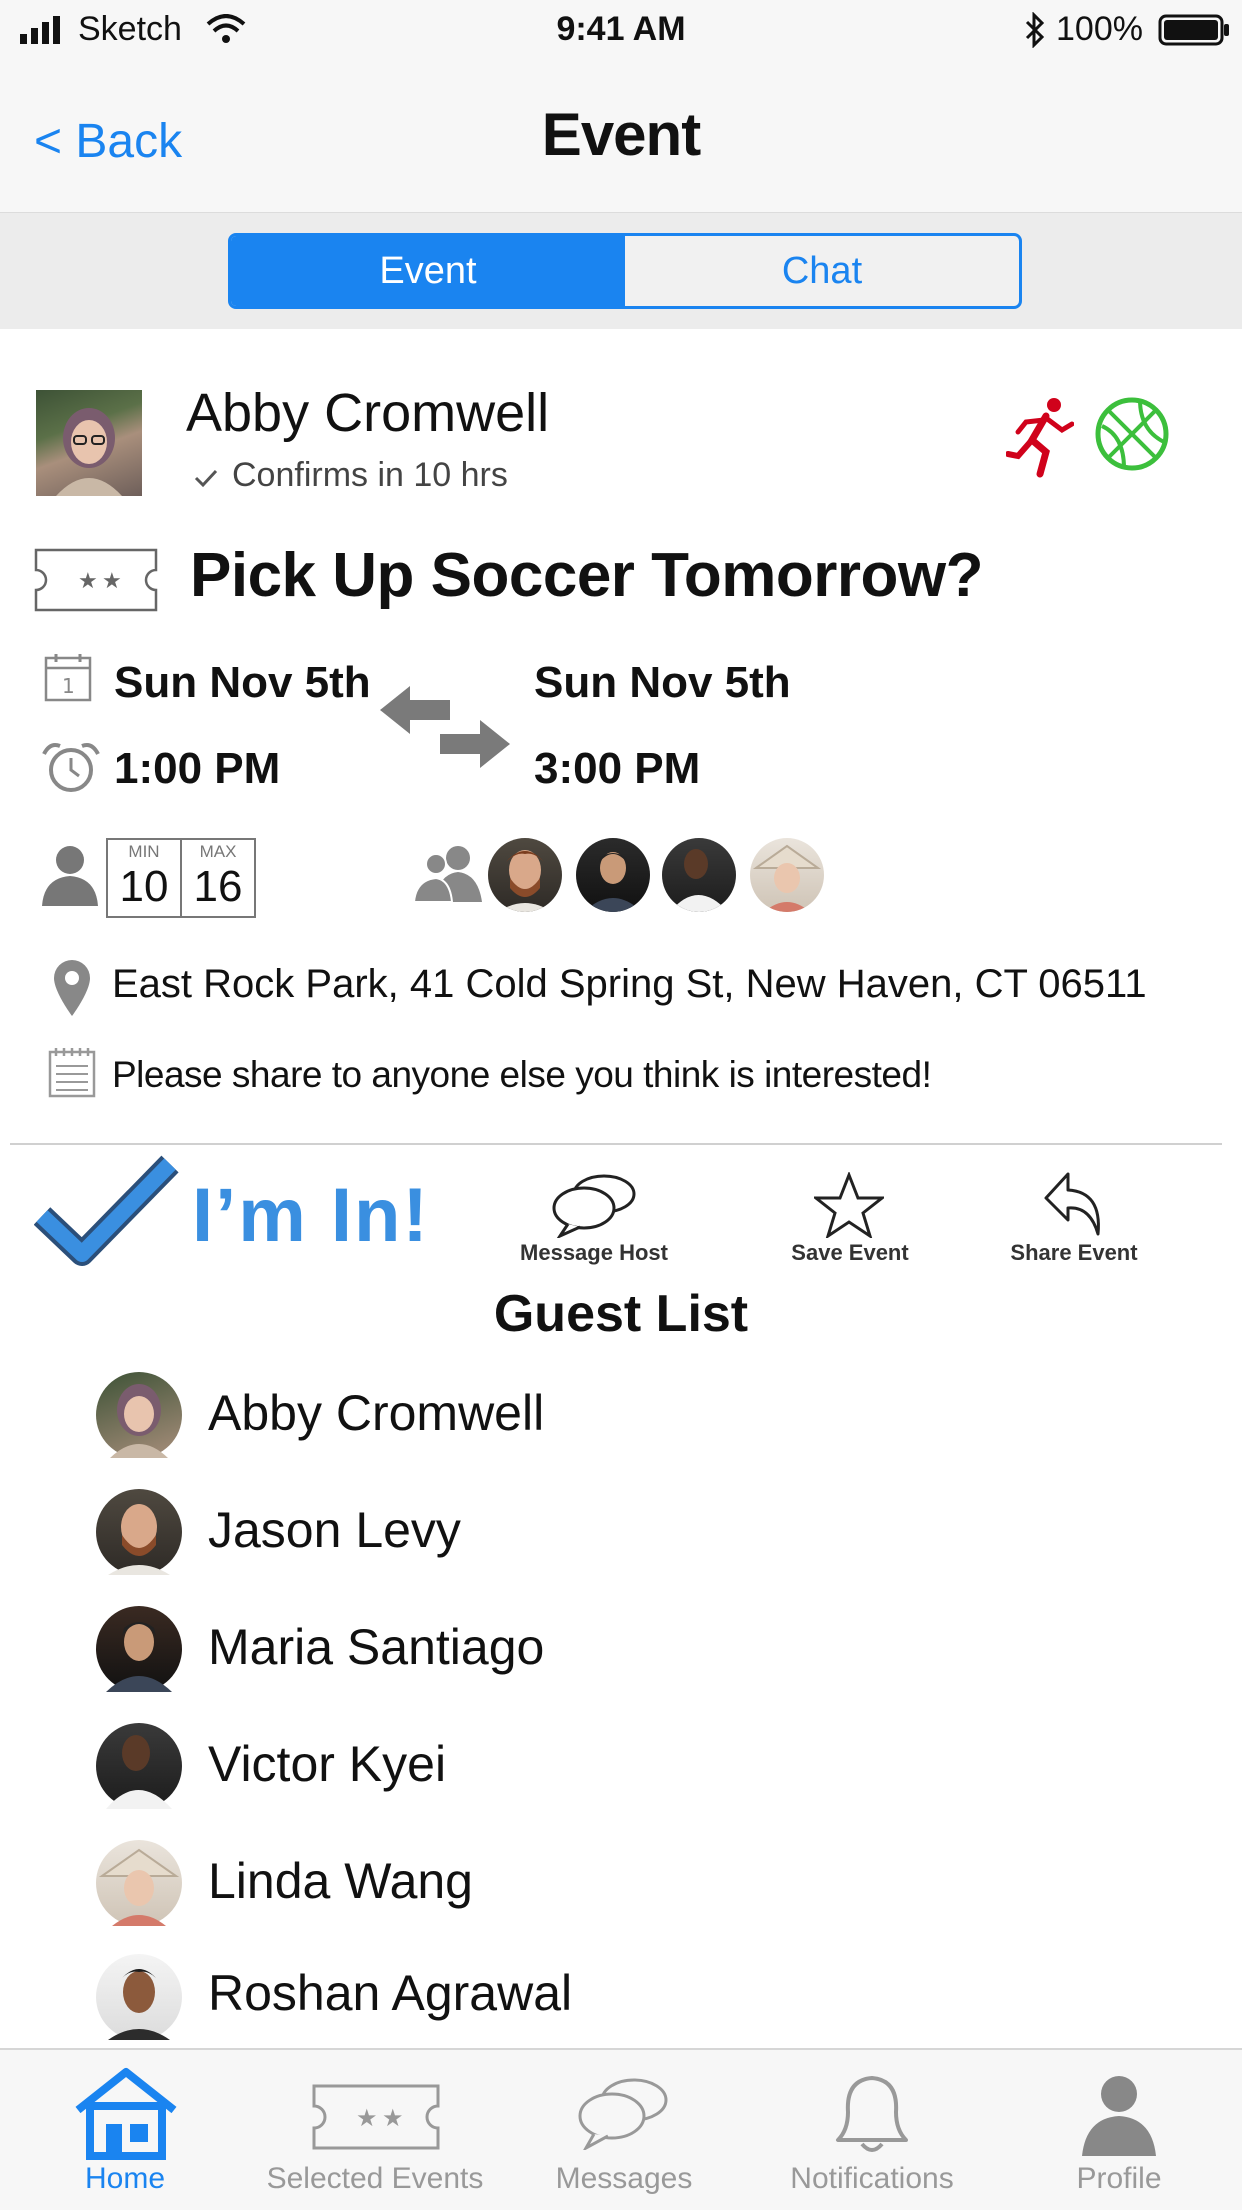 The image size is (1242, 2210). I want to click on end-date: Sun Nov 5th, so click(662, 682).